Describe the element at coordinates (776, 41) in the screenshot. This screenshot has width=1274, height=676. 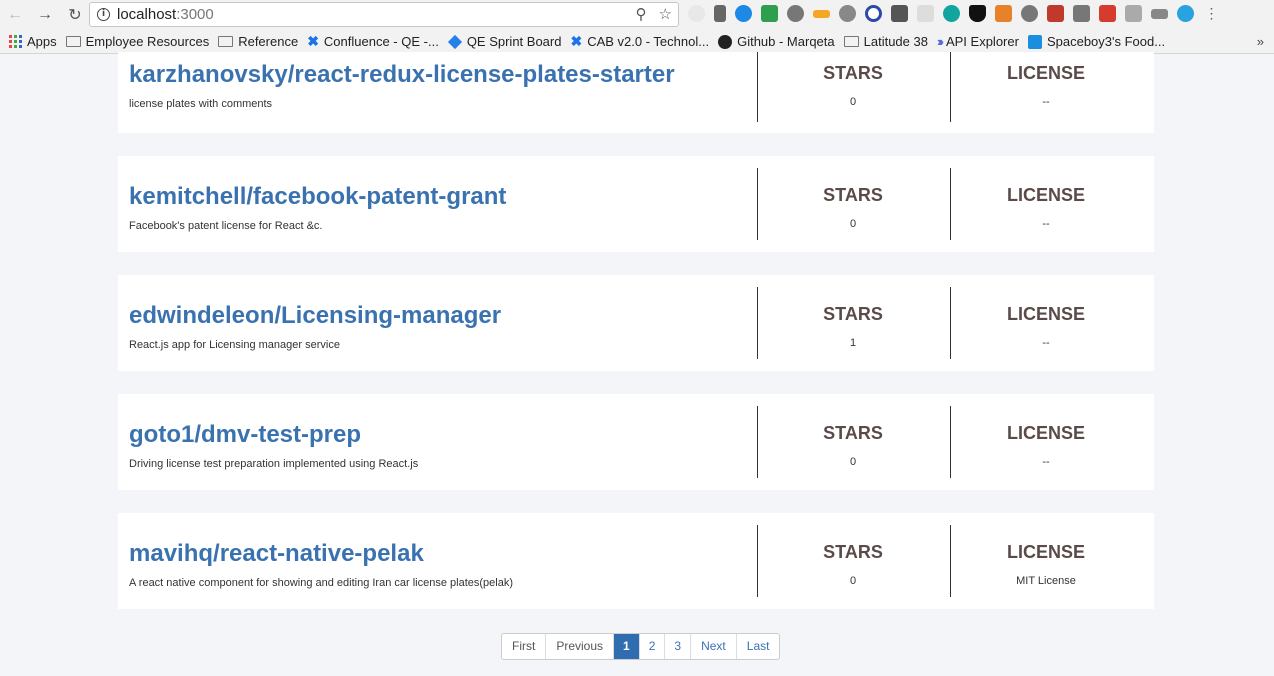
I see `bookmark-github: Github - Marqeta` at that location.